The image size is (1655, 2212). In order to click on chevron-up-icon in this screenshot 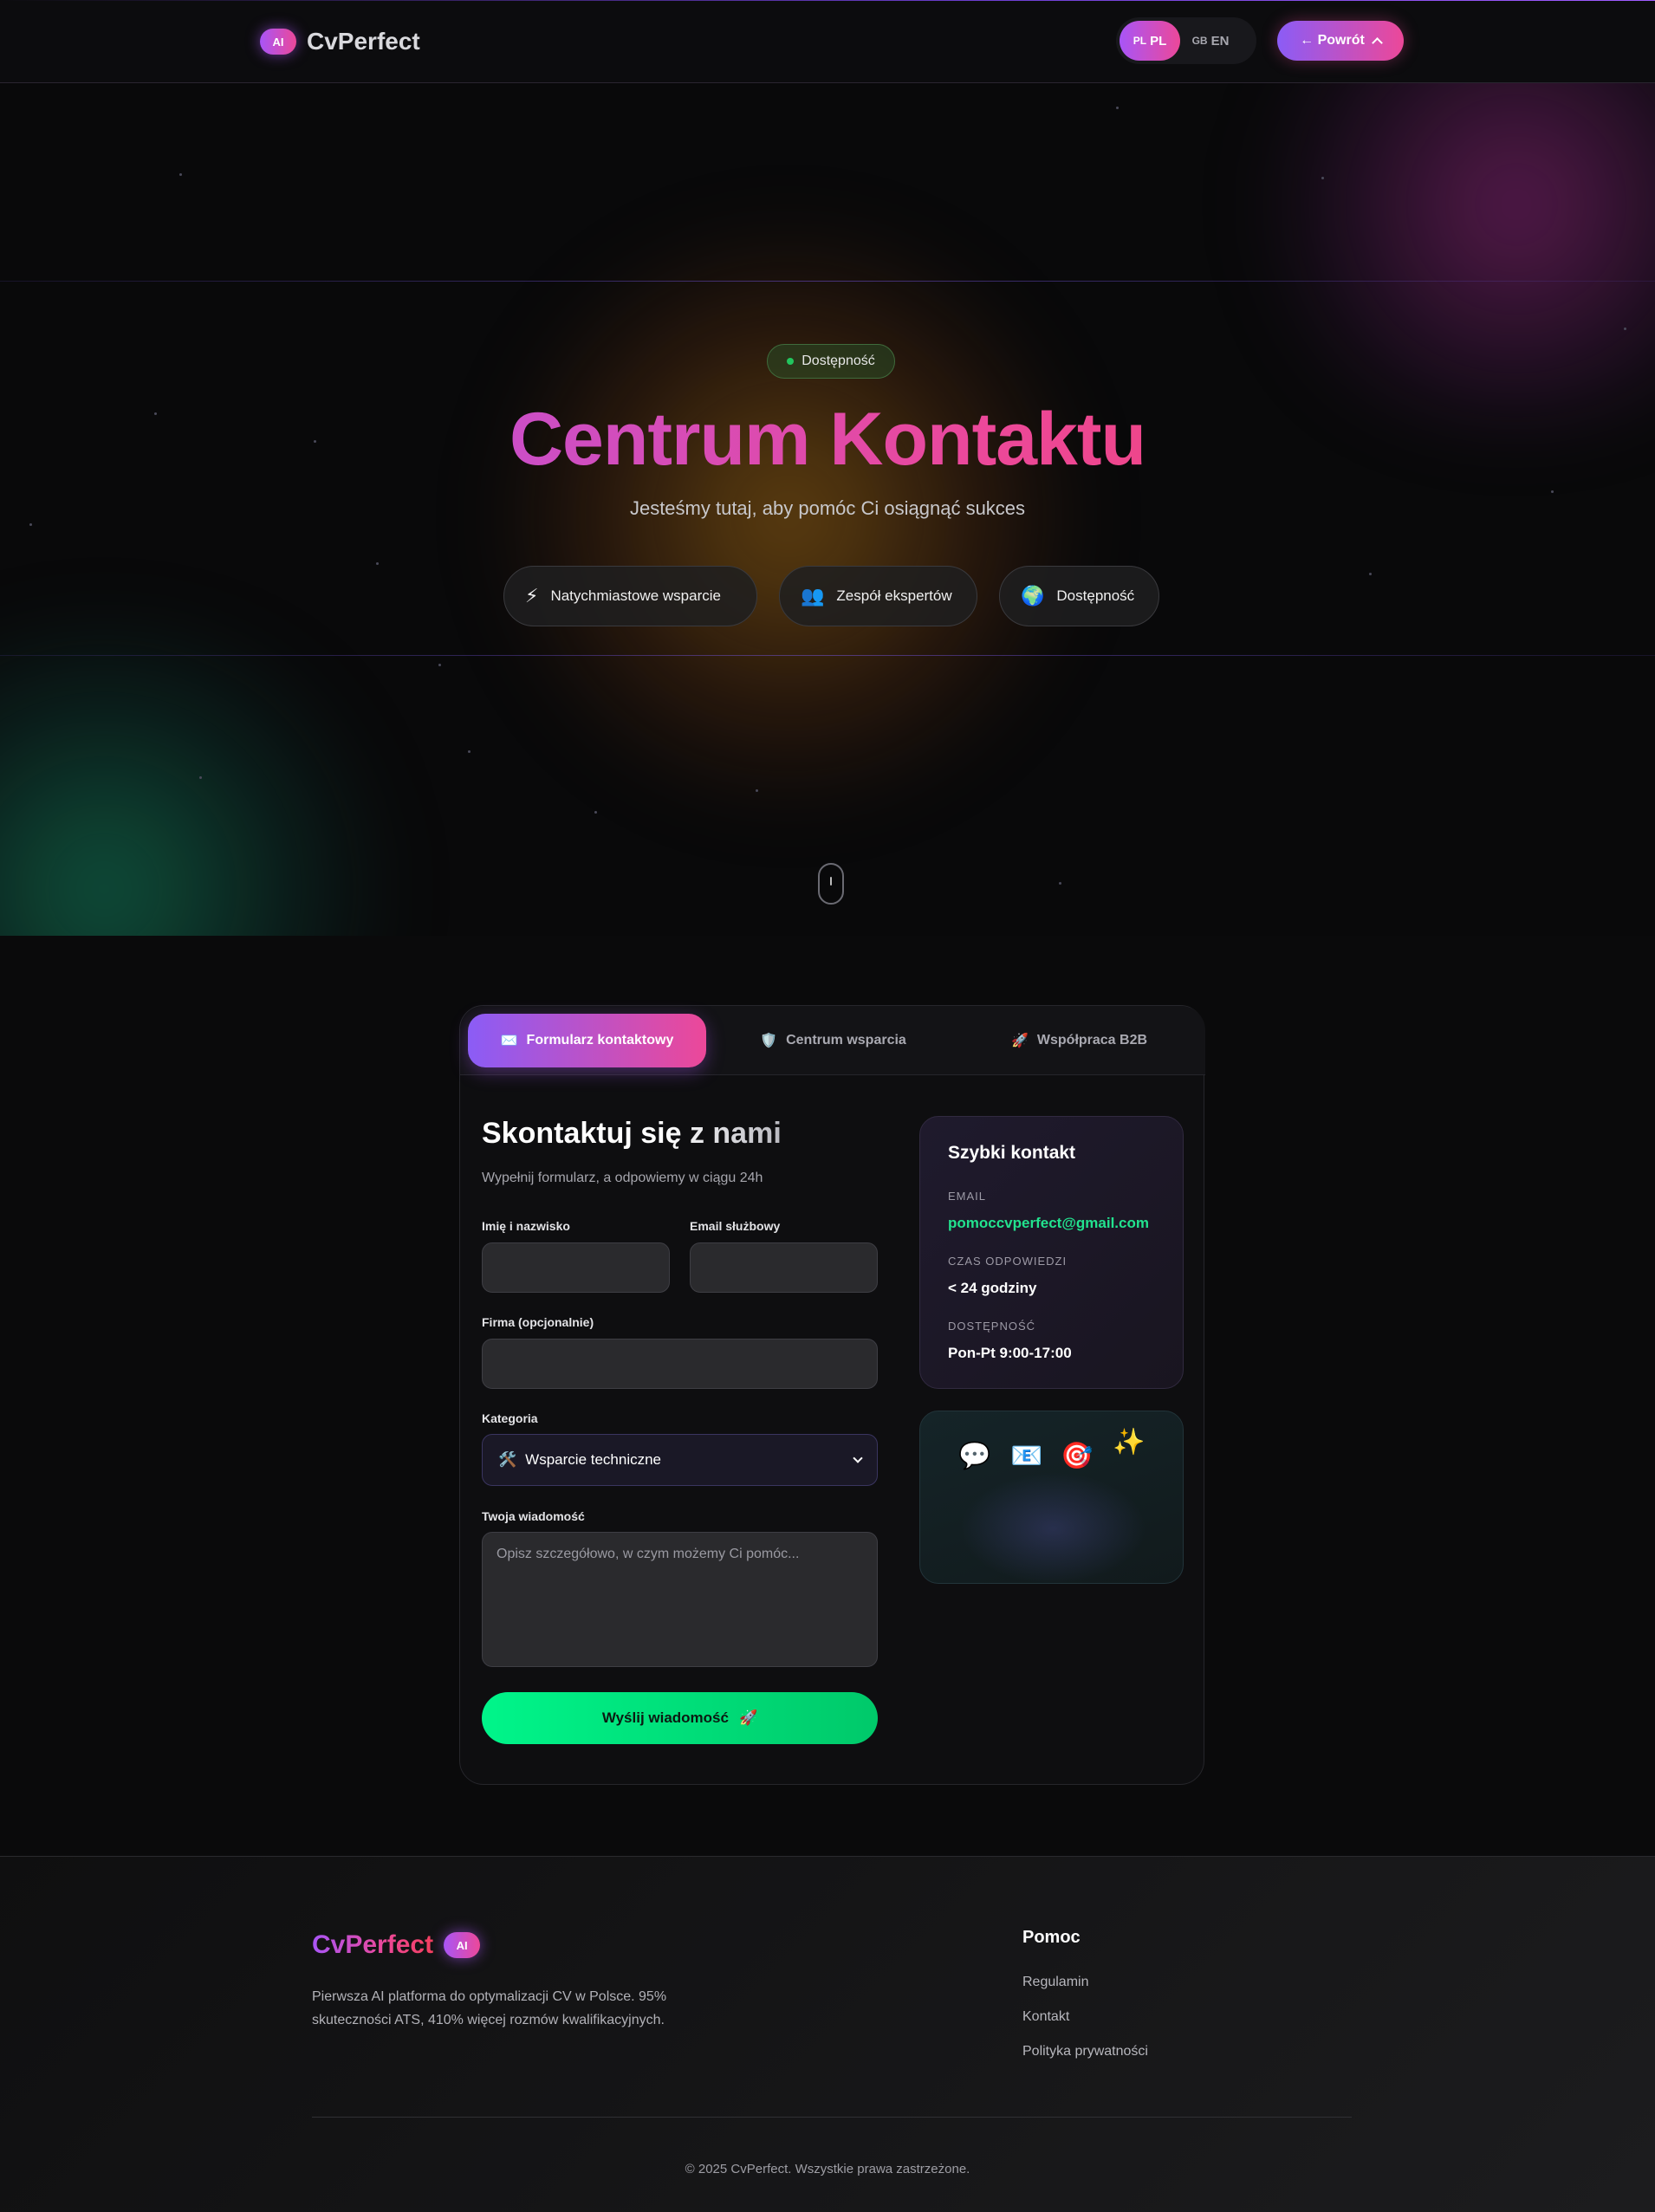, I will do `click(1377, 42)`.